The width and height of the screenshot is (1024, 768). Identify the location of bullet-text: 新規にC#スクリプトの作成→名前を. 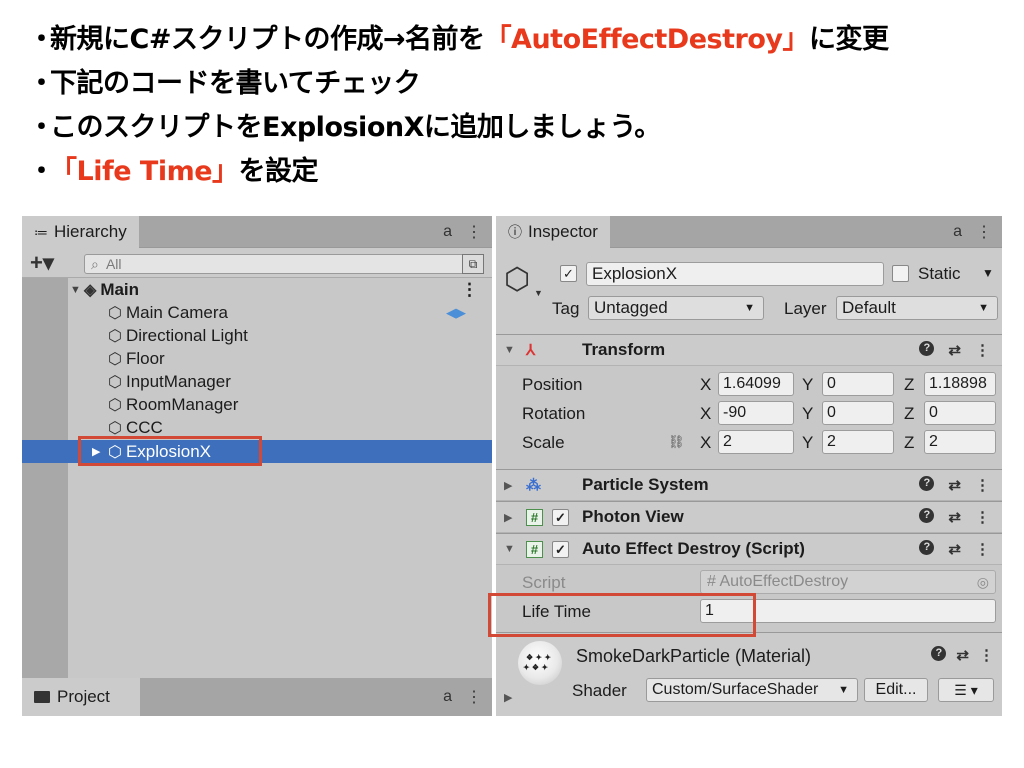
(267, 39).